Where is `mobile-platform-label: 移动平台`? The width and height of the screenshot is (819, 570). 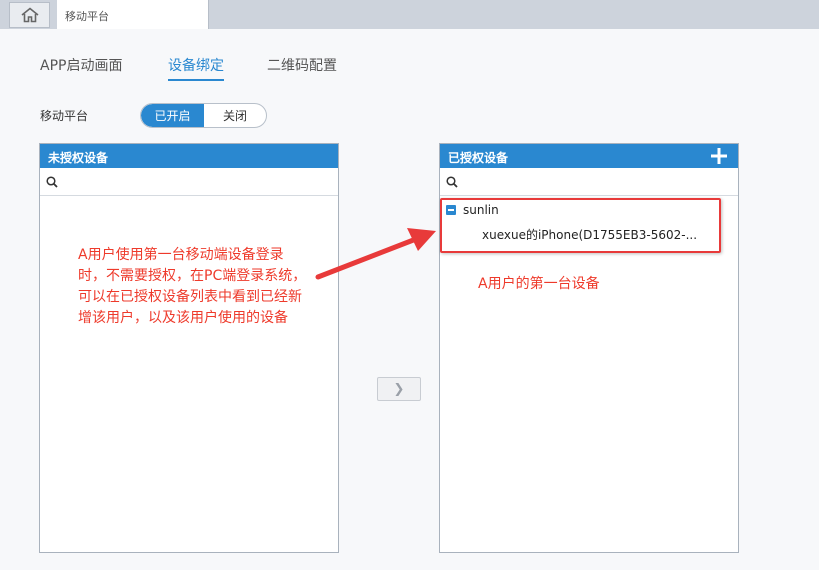
mobile-platform-label: 移动平台 is located at coordinates (64, 116).